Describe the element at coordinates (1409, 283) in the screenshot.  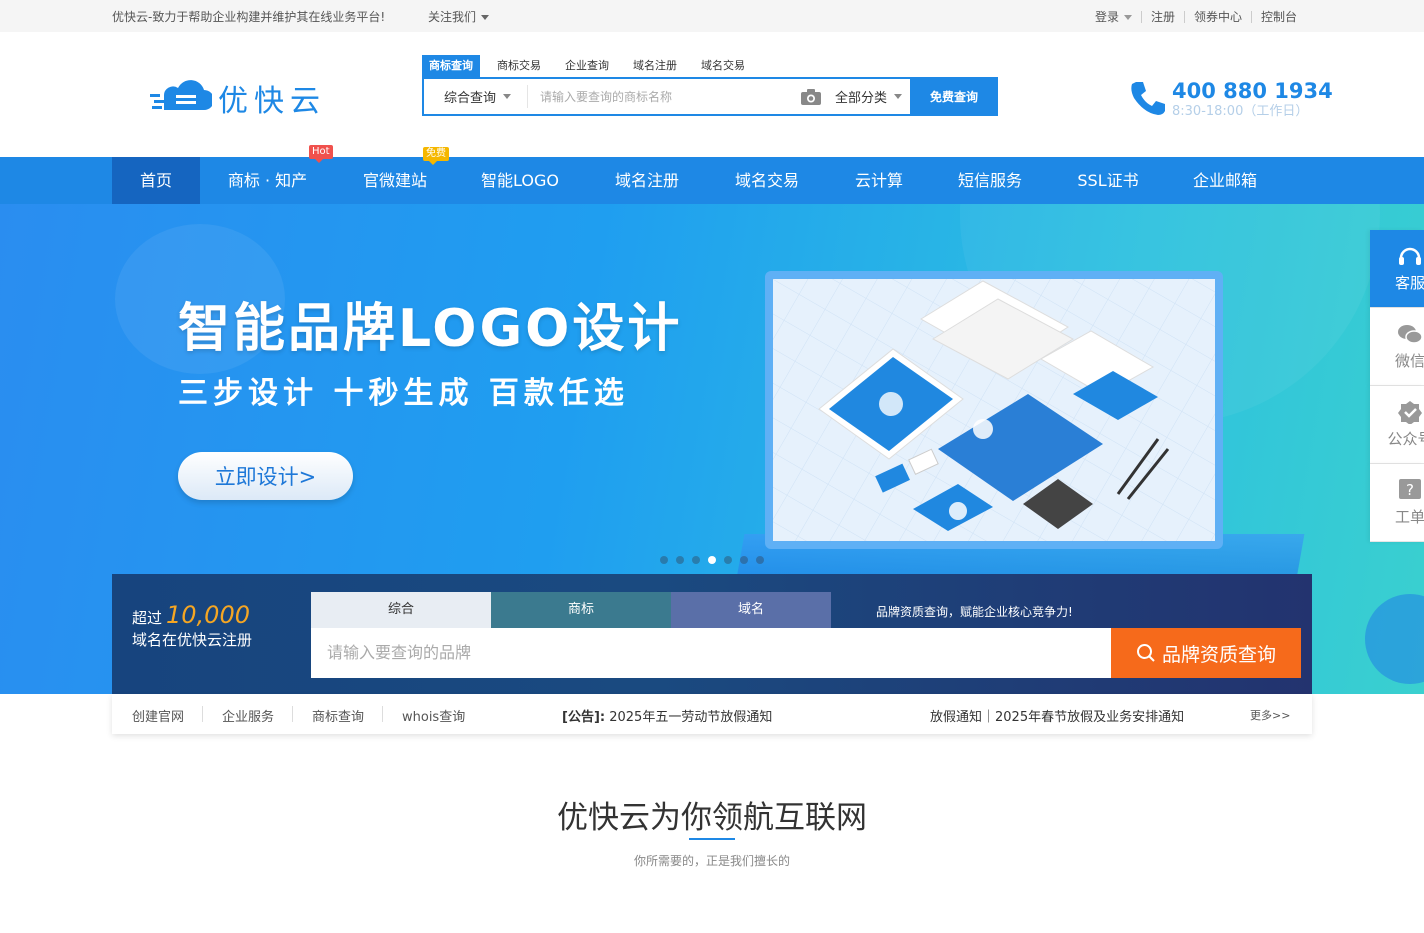
I see `side-label: 客服` at that location.